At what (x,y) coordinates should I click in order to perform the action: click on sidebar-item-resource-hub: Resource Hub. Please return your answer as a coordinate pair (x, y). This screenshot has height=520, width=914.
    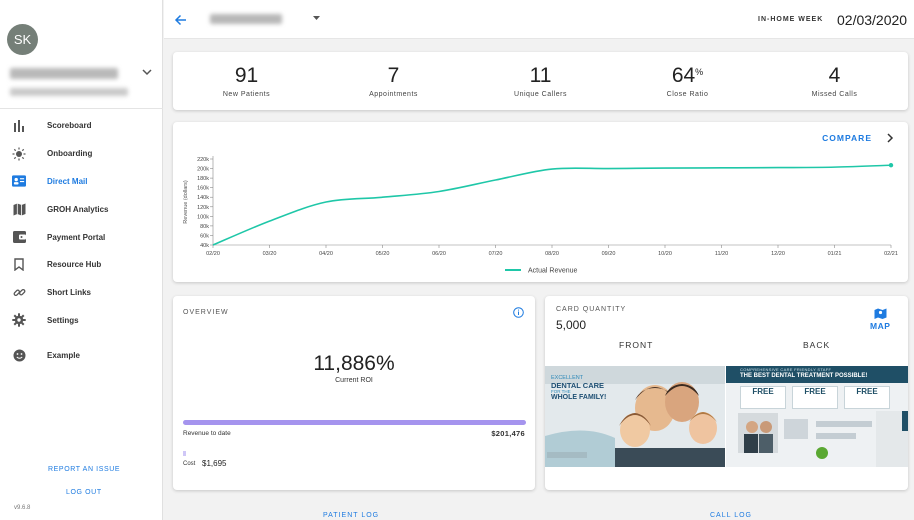
    Looking at the image, I should click on (81, 265).